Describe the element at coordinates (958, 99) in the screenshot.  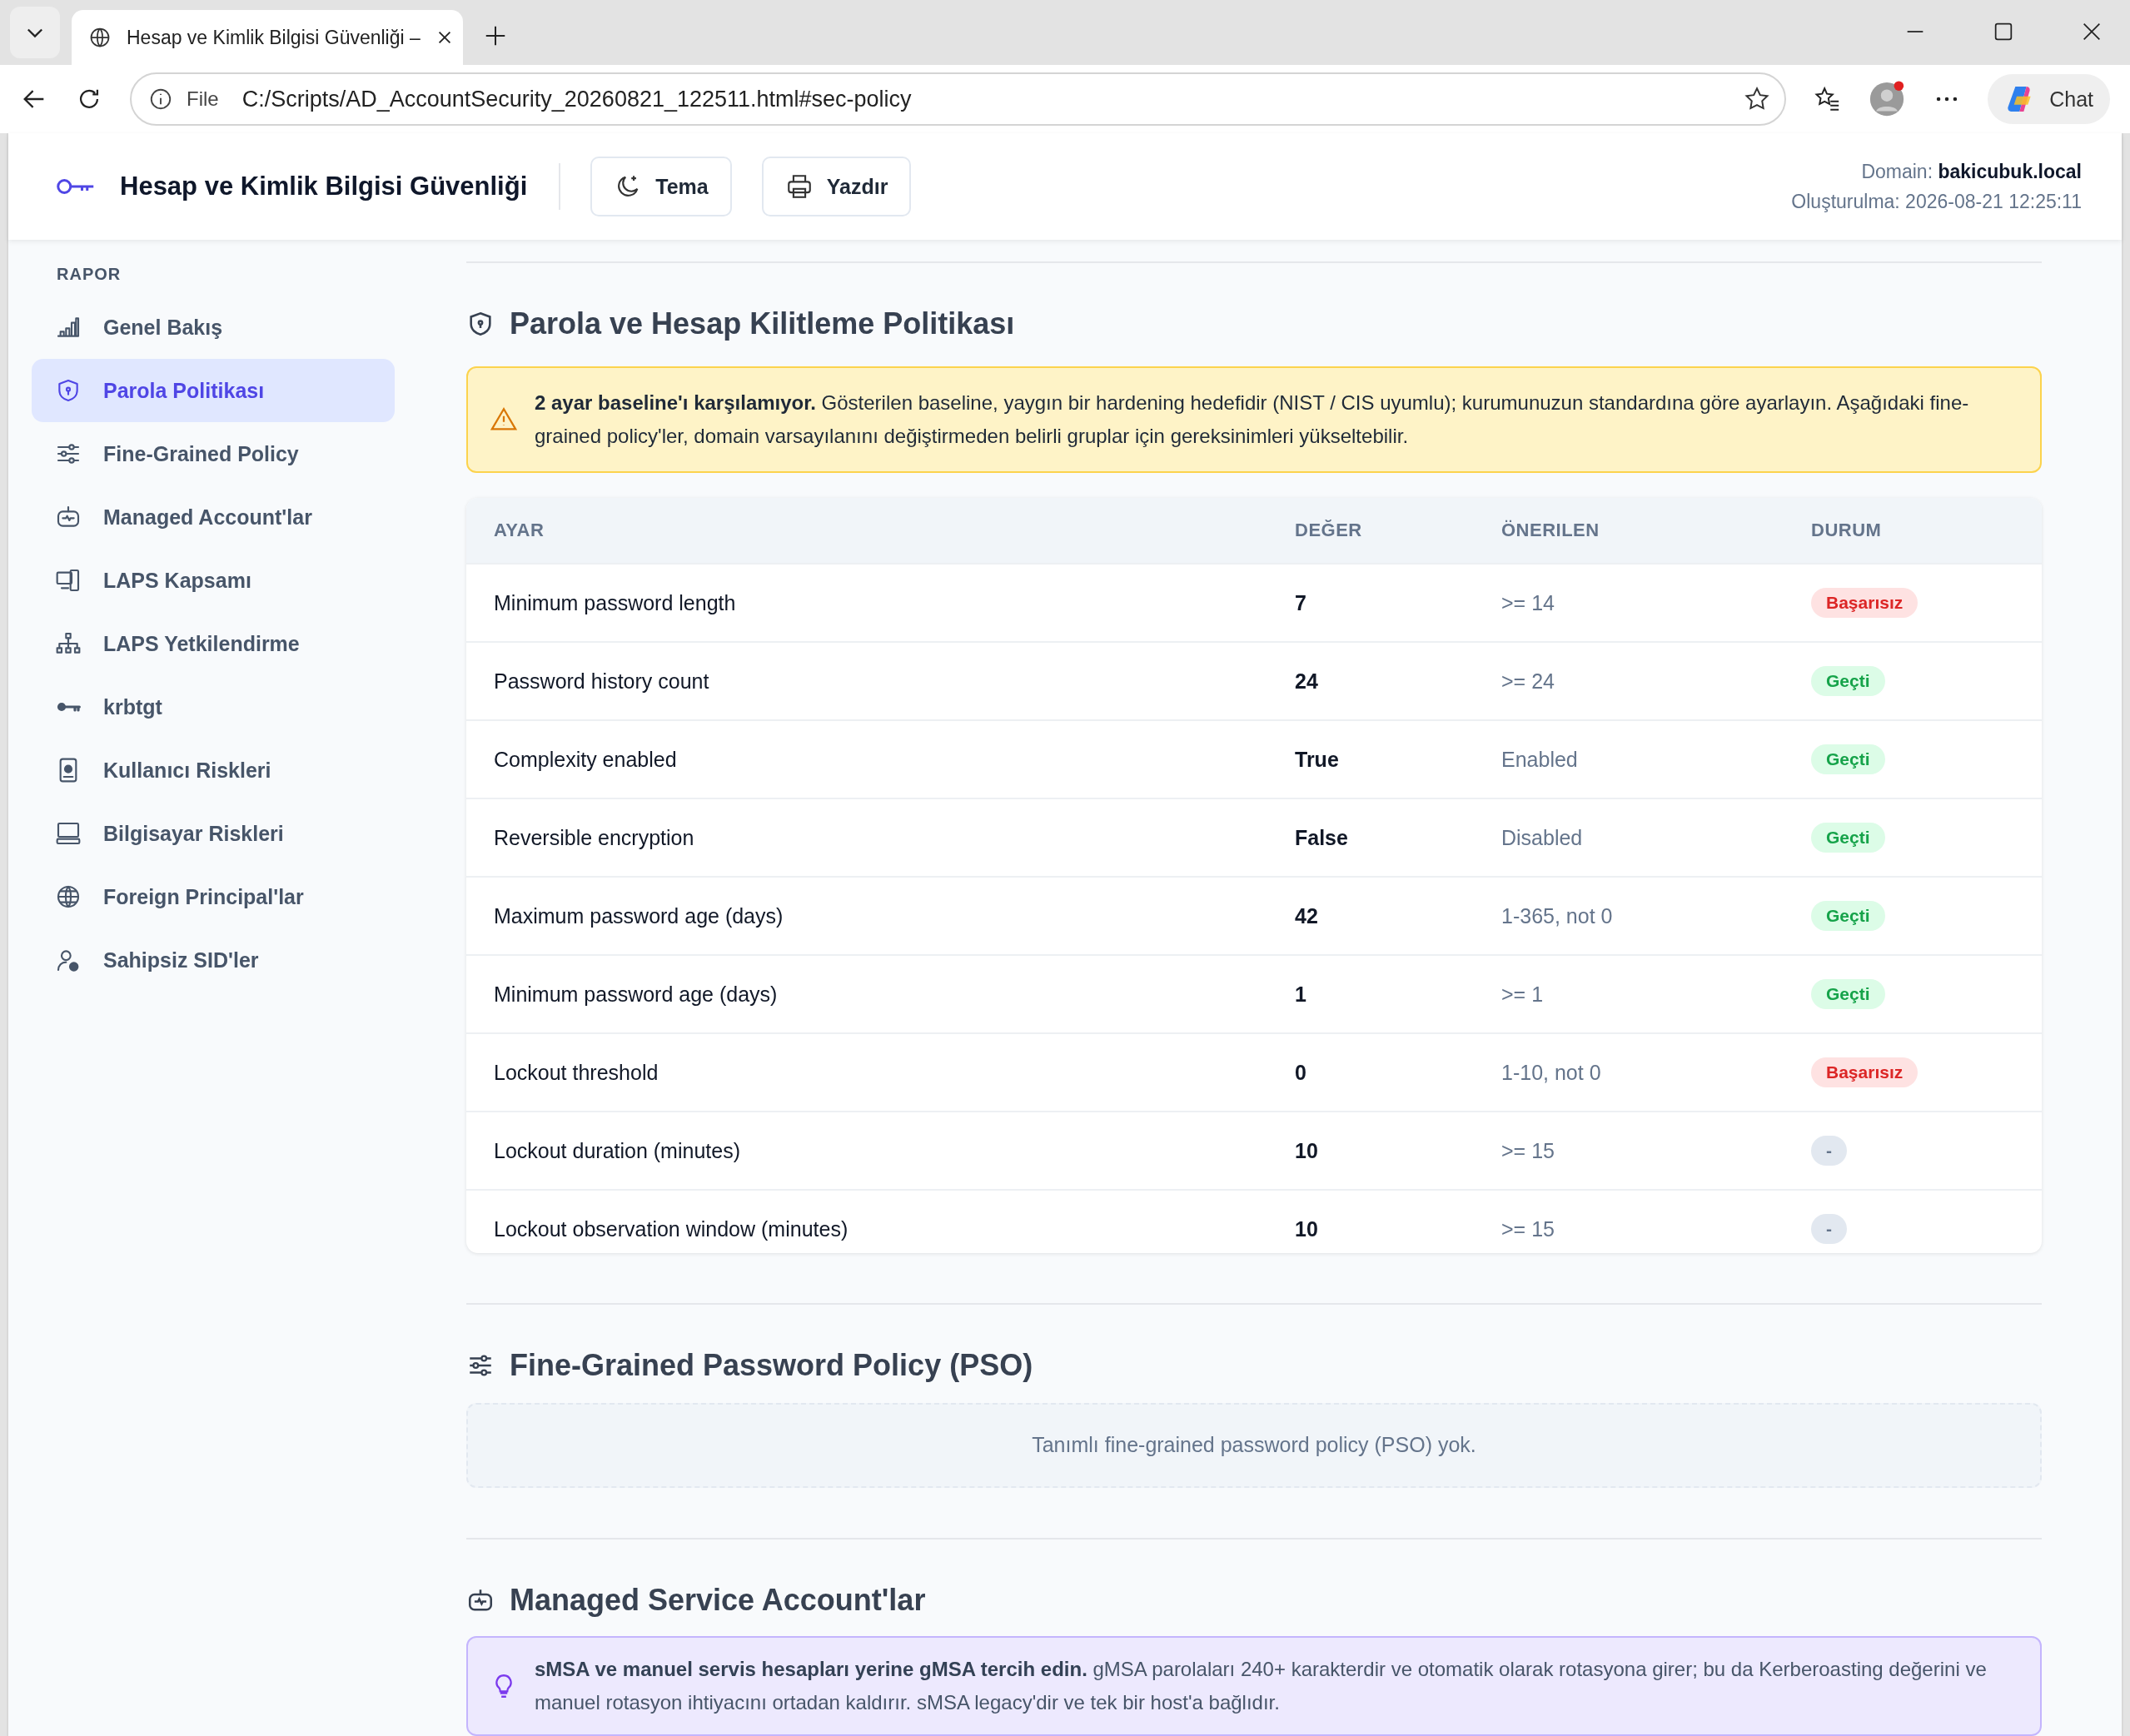
I see `address-bar: File C:/Scripts/AD_AccountSecurity_20260821_122511.html#sec-policy` at that location.